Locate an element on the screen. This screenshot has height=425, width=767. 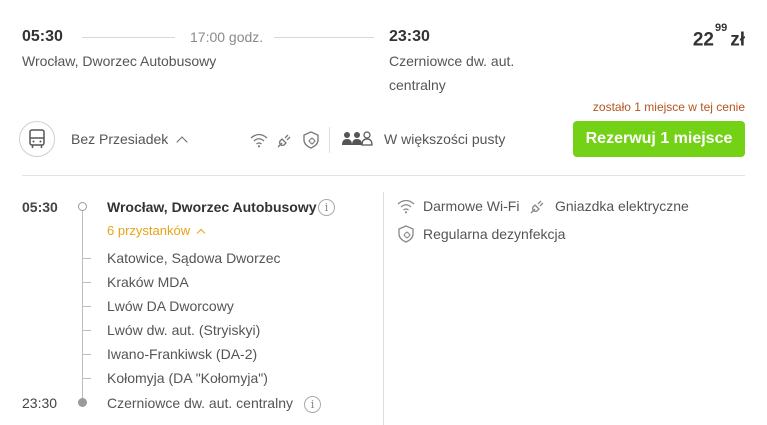
arrival-time: 23:30 is located at coordinates (409, 36).